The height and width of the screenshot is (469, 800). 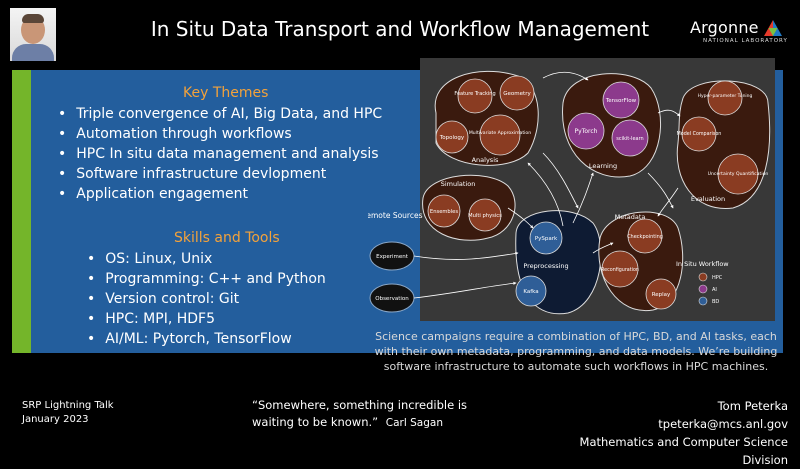 I want to click on preprocessing-label: Preprocessing, so click(x=545, y=266).